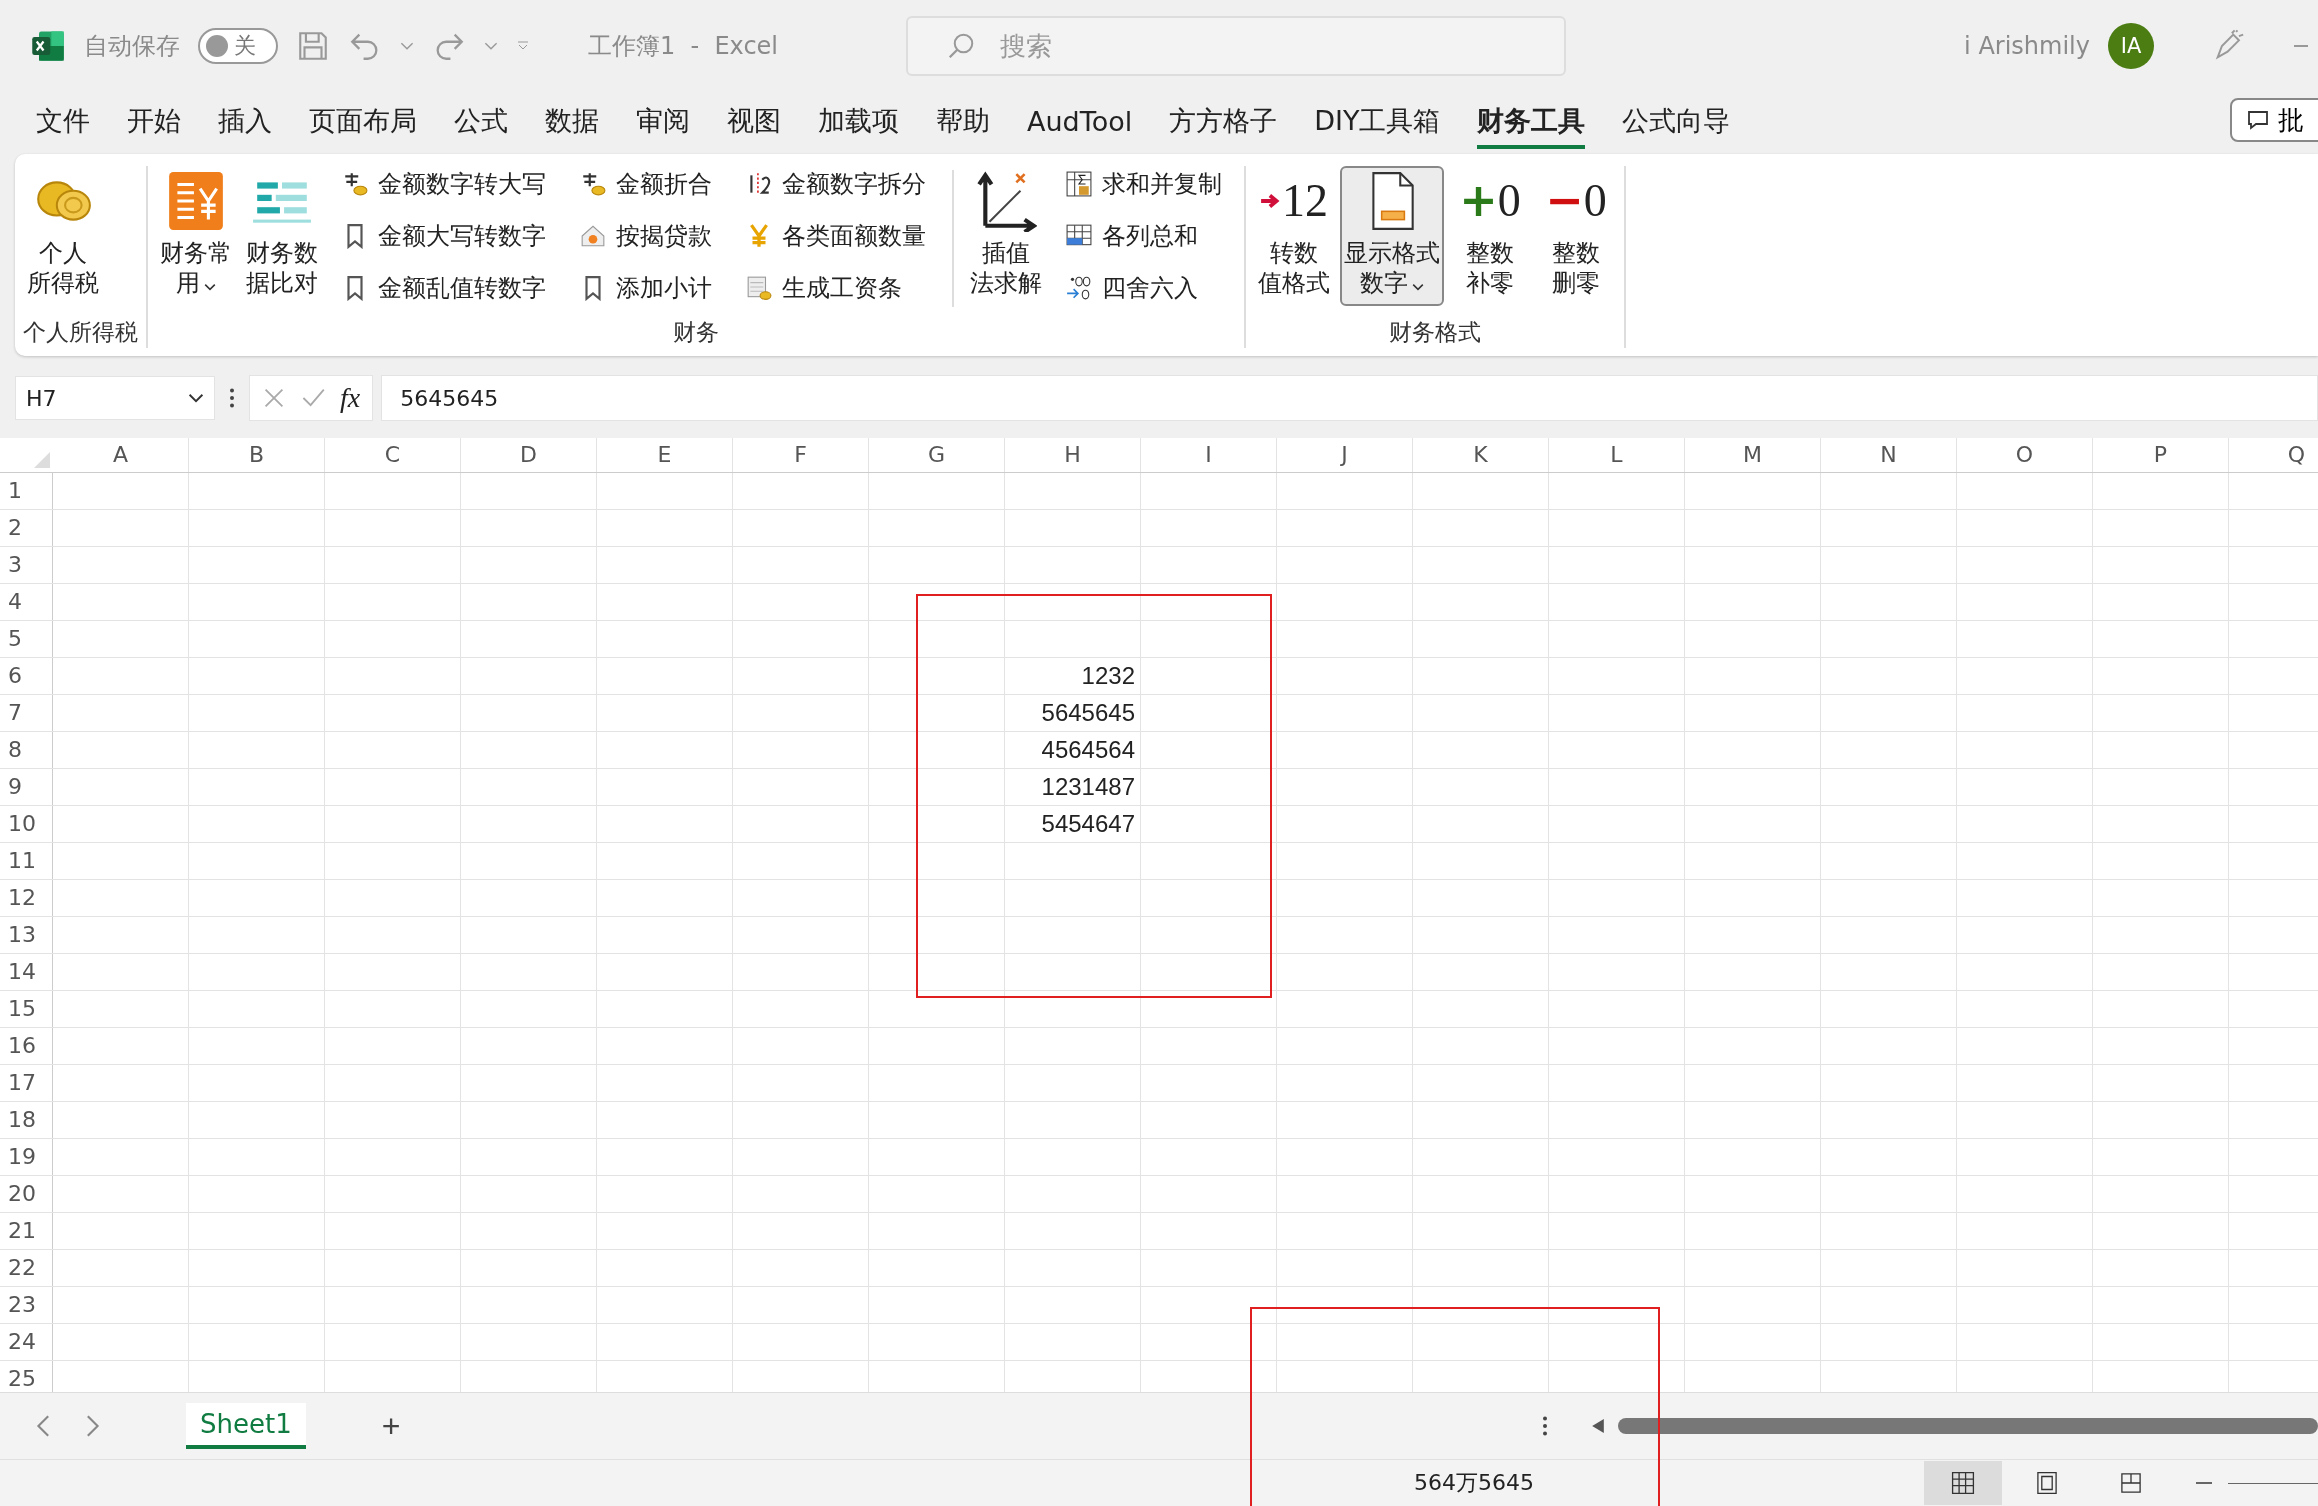 Image resolution: width=2318 pixels, height=1506 pixels. What do you see at coordinates (1392, 236) in the screenshot?
I see `ribbon-button: 显示格式数字` at bounding box center [1392, 236].